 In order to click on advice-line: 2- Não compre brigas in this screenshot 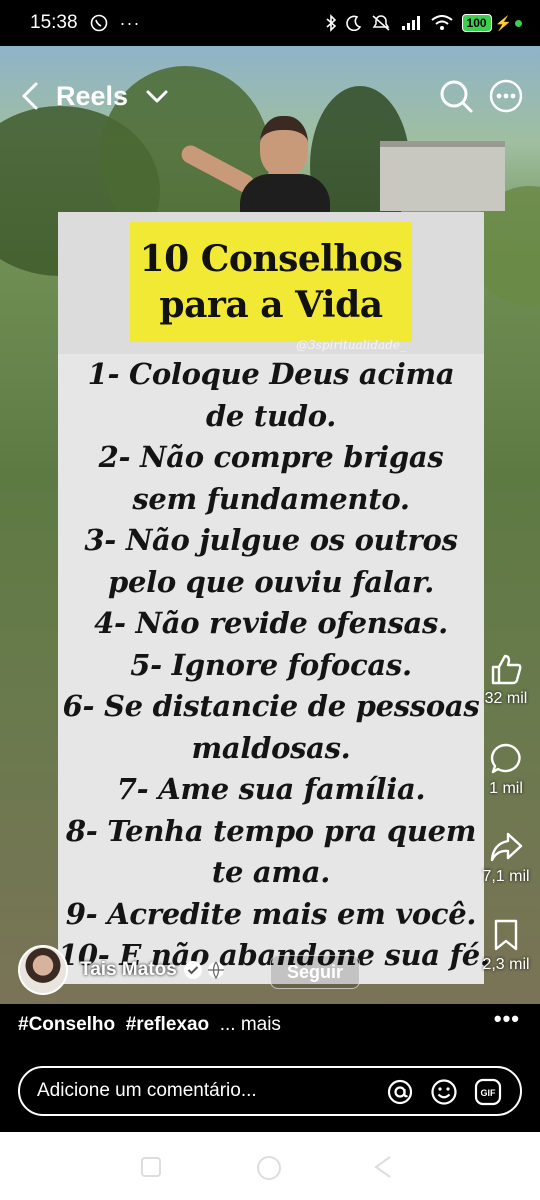, I will do `click(271, 457)`.